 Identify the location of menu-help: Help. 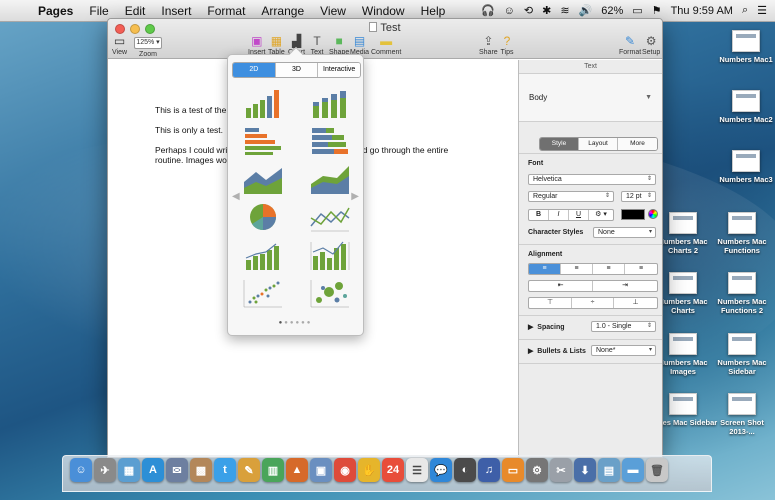
(433, 11).